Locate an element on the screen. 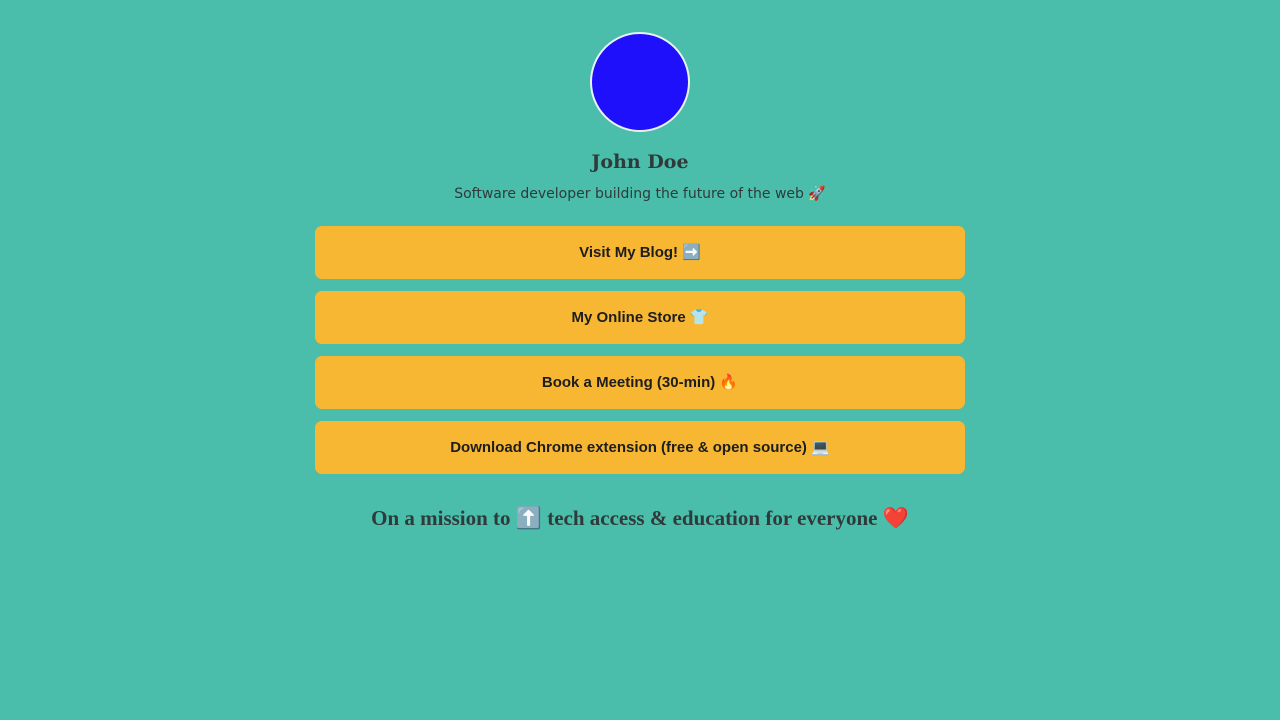 The height and width of the screenshot is (720, 1280). blog-link-button: Visit My Blog! ➡️ is located at coordinates (640, 252).